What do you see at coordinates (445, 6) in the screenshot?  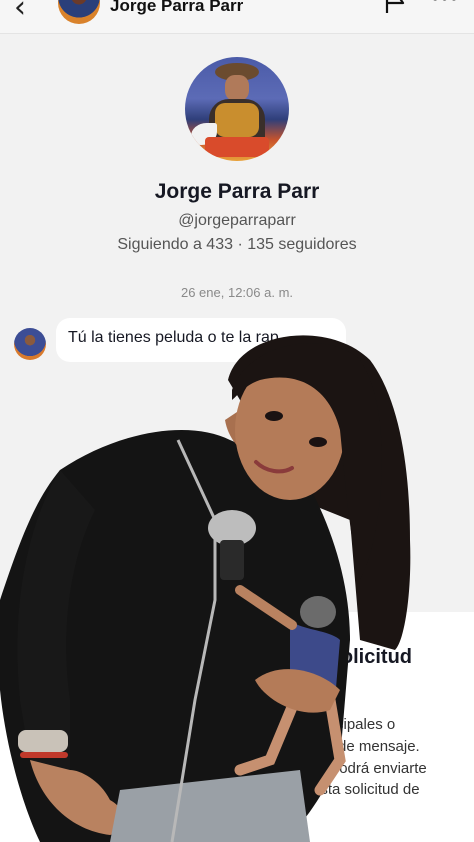 I see `more-dots-icon: •••` at bounding box center [445, 6].